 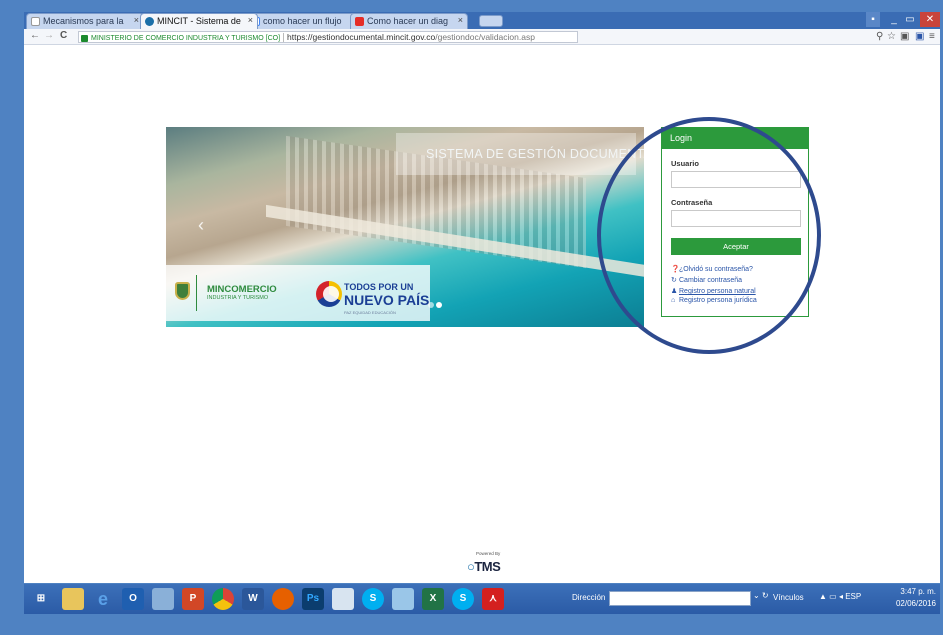 I want to click on tms-logo: ○TMS, so click(x=484, y=566).